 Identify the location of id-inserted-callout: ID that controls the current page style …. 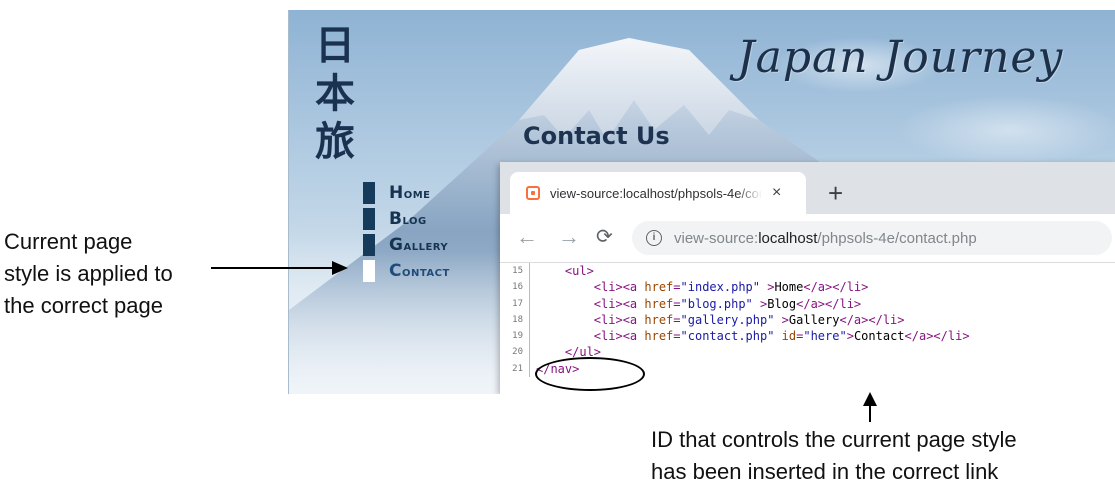
(881, 456).